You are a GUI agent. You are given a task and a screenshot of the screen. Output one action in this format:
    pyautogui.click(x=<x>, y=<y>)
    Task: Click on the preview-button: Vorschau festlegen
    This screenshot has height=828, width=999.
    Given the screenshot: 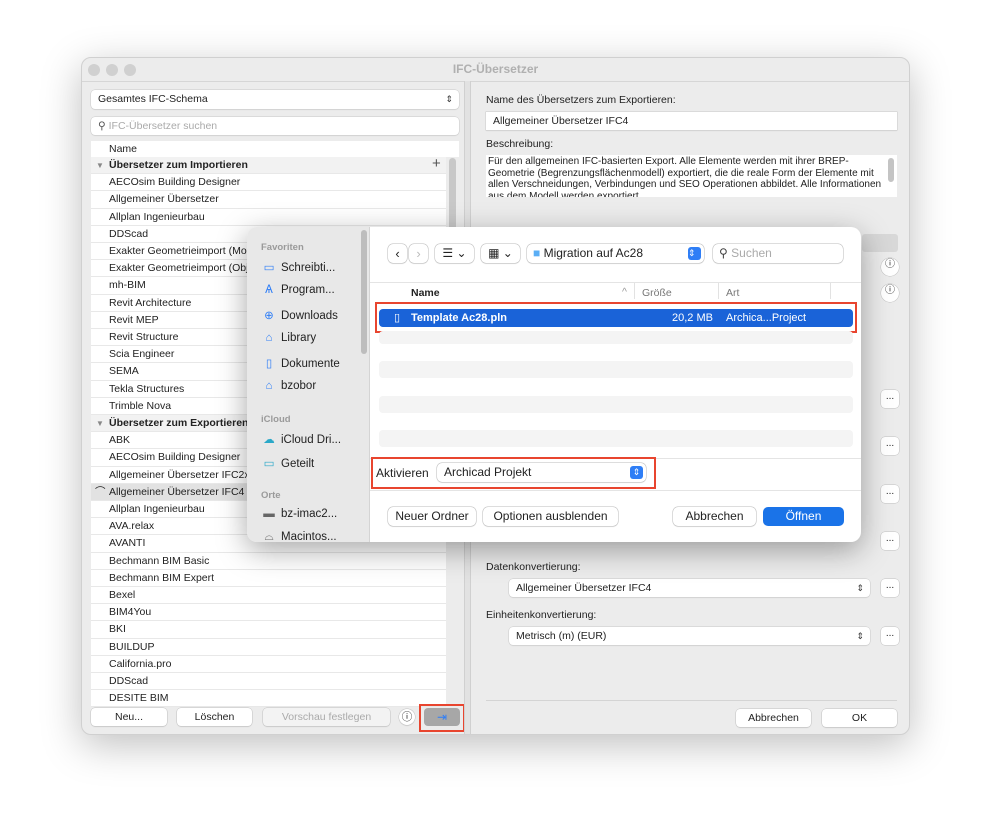 What is the action you would take?
    pyautogui.click(x=326, y=717)
    